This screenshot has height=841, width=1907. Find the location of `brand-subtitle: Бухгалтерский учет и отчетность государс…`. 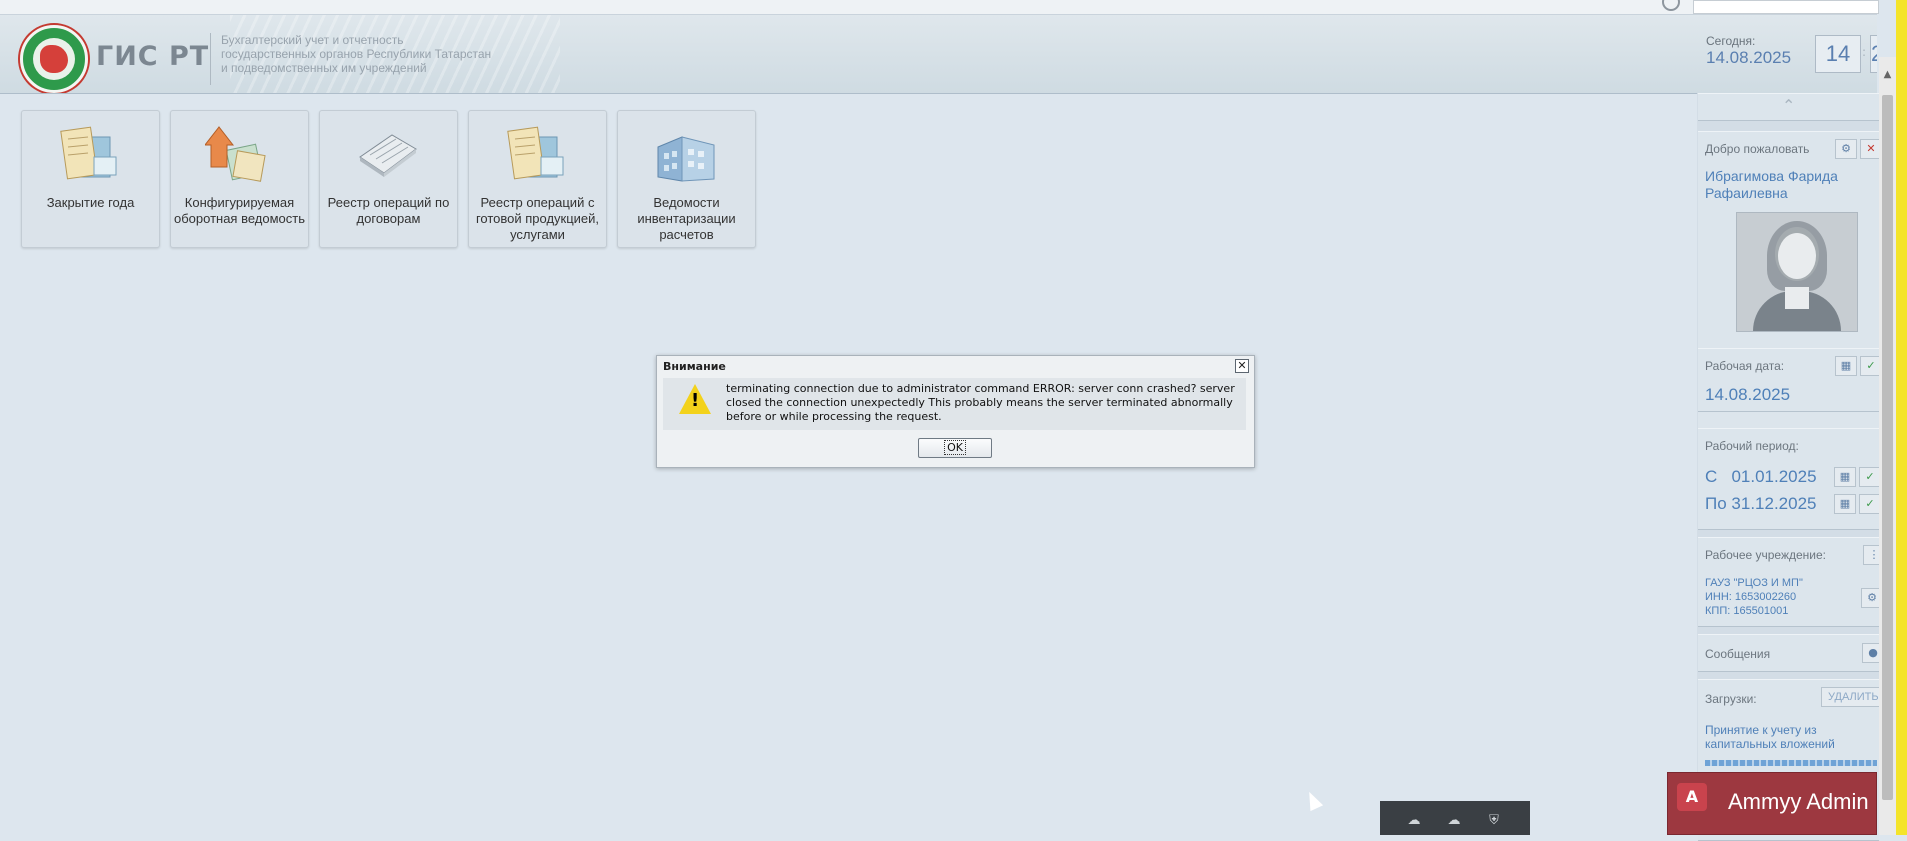

brand-subtitle: Бухгалтерский учет и отчетность государс… is located at coordinates (356, 54).